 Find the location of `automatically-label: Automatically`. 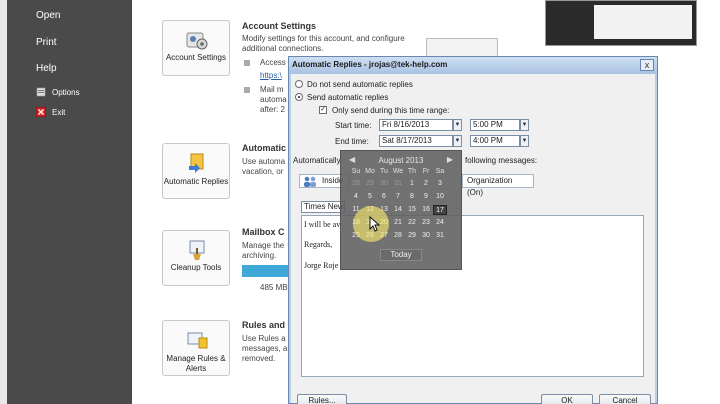

automatically-label: Automatically is located at coordinates (317, 160).